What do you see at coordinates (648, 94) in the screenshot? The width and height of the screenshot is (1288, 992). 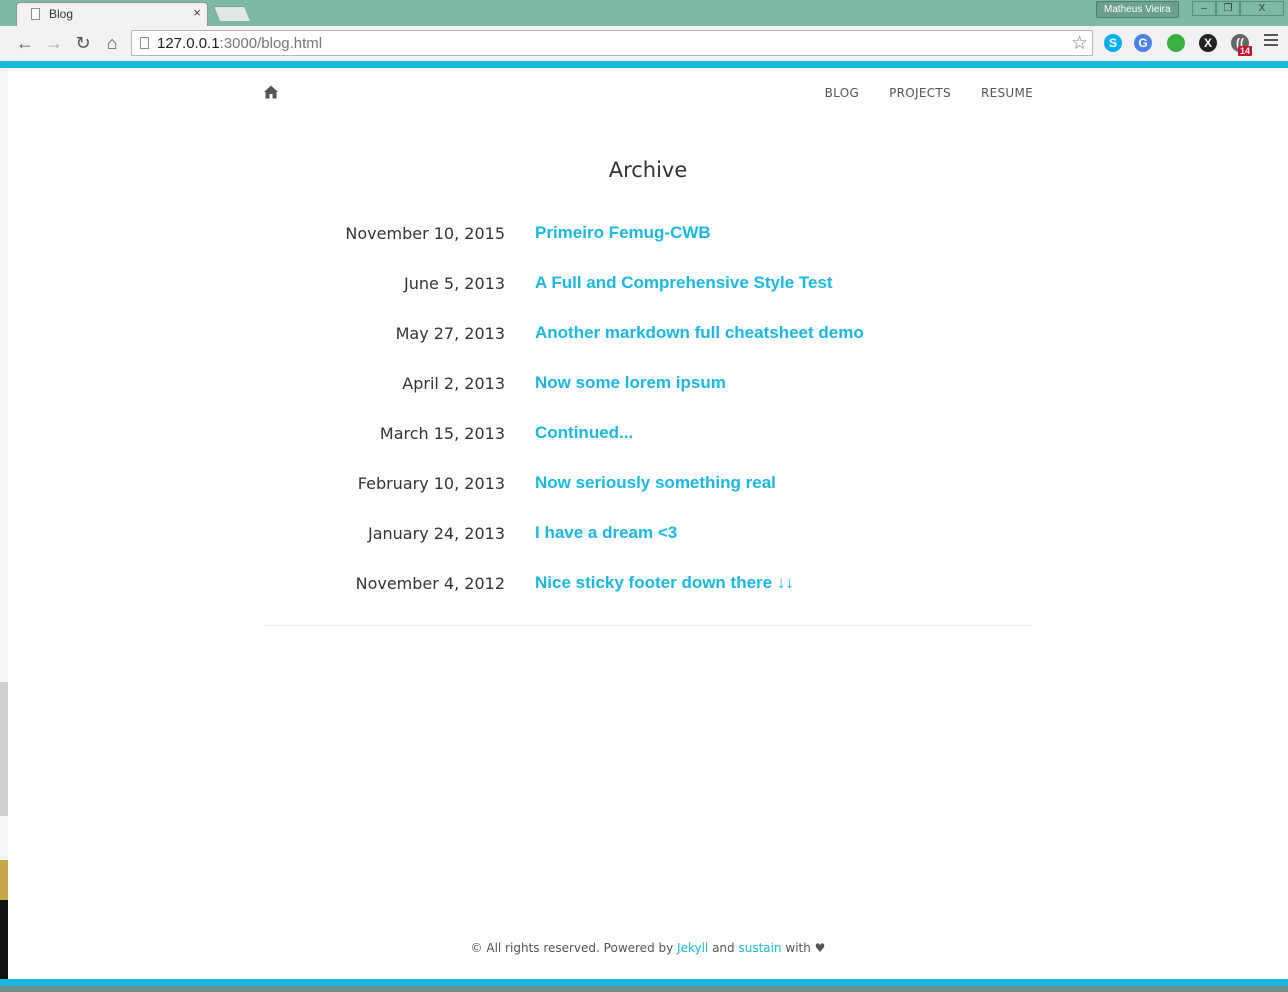 I see `site-nav: BLOG PROJECTS RESUME` at bounding box center [648, 94].